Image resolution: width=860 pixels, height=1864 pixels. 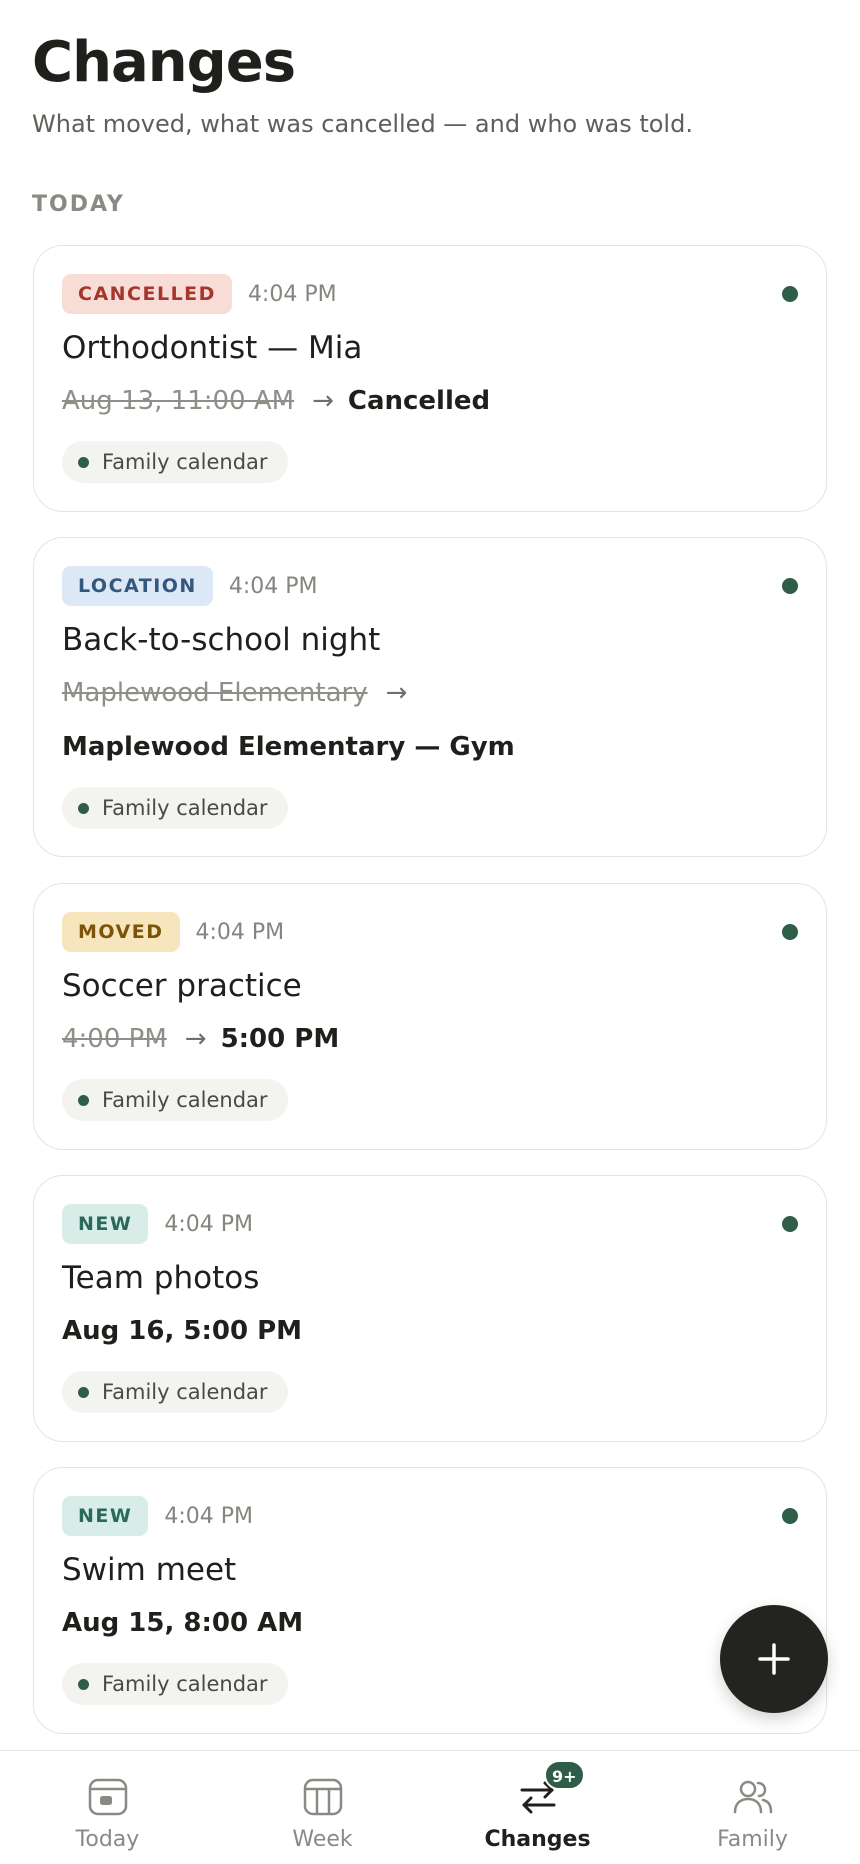 I want to click on today-icon, so click(x=107, y=1797).